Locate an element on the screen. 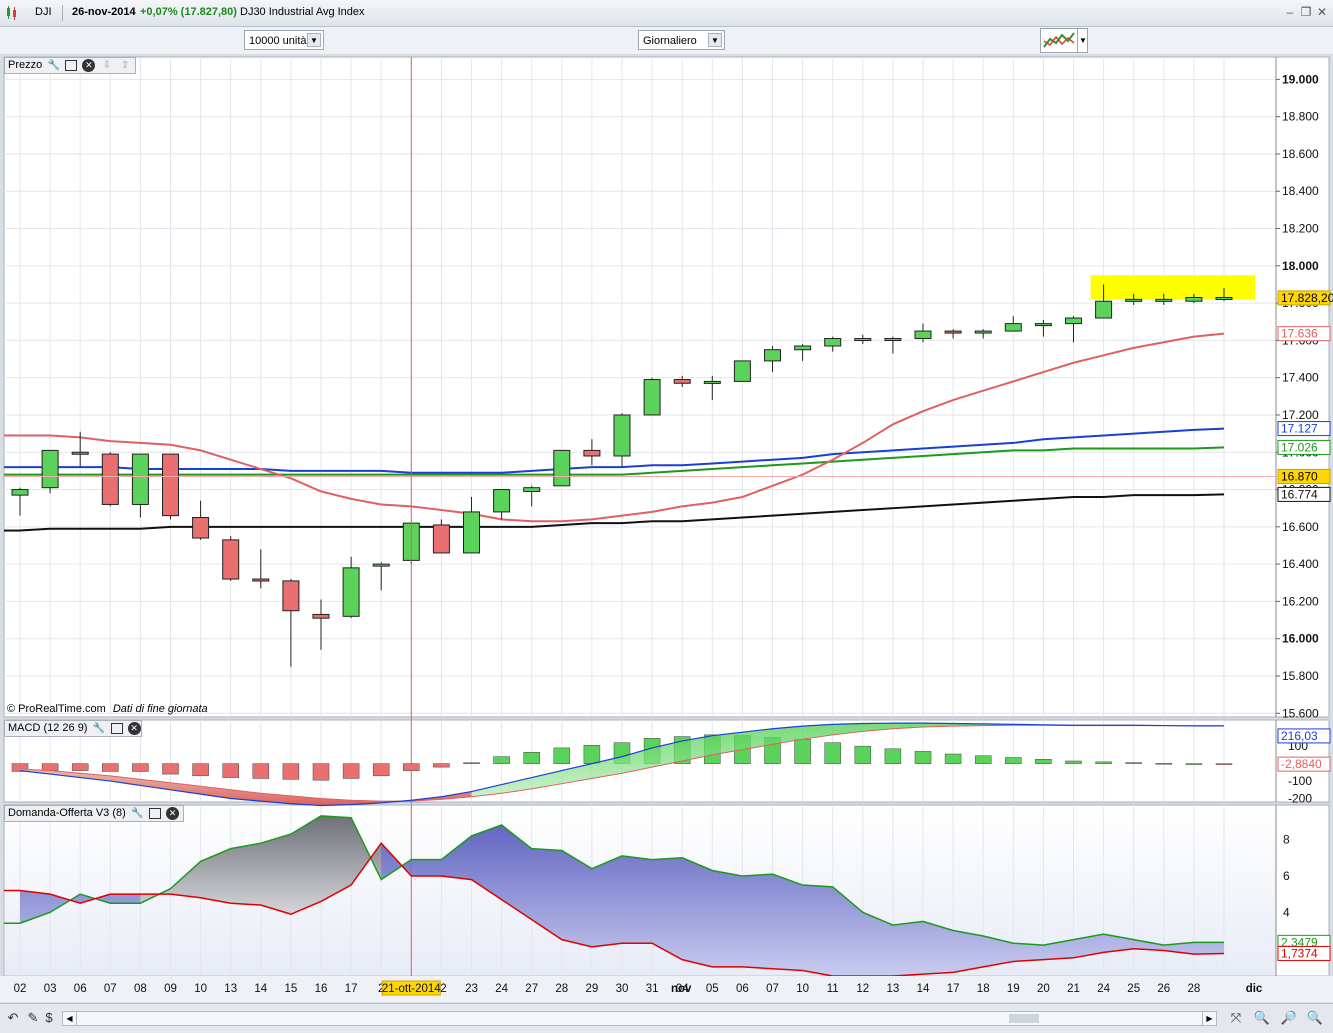 The height and width of the screenshot is (1033, 1333). dollar-icon: $ is located at coordinates (49, 1018).